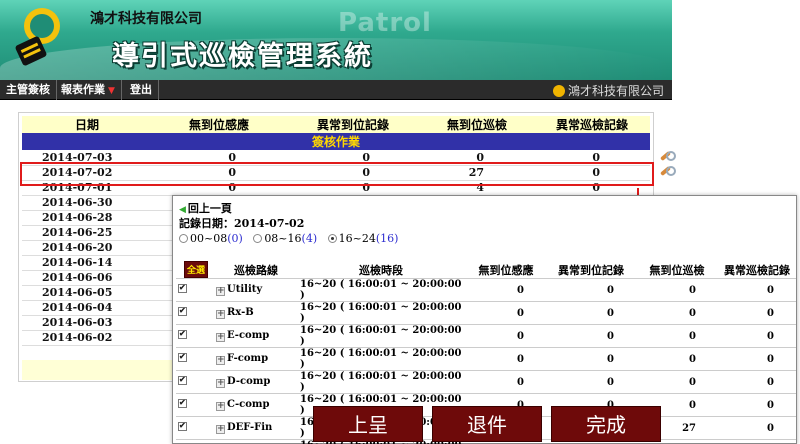 This screenshot has height=444, width=800. I want to click on row-date-text: 2014-06-04, so click(77, 307).